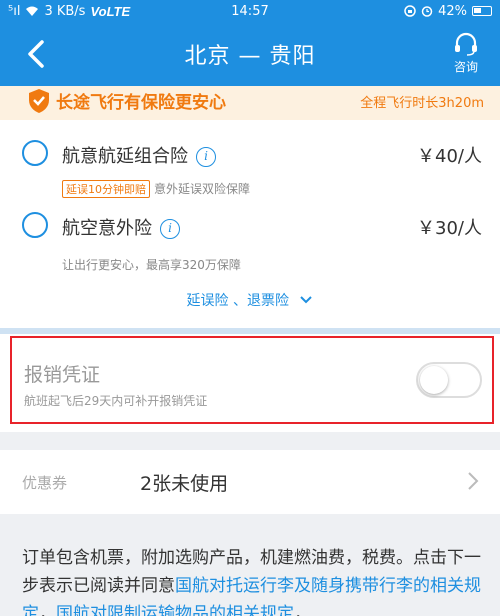 Image resolution: width=500 pixels, height=616 pixels. I want to click on more-insurance-link: 延误险 、退票险, so click(250, 300).